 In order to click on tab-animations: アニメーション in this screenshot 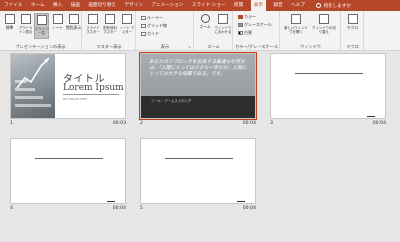, I will do `click(167, 5)`.